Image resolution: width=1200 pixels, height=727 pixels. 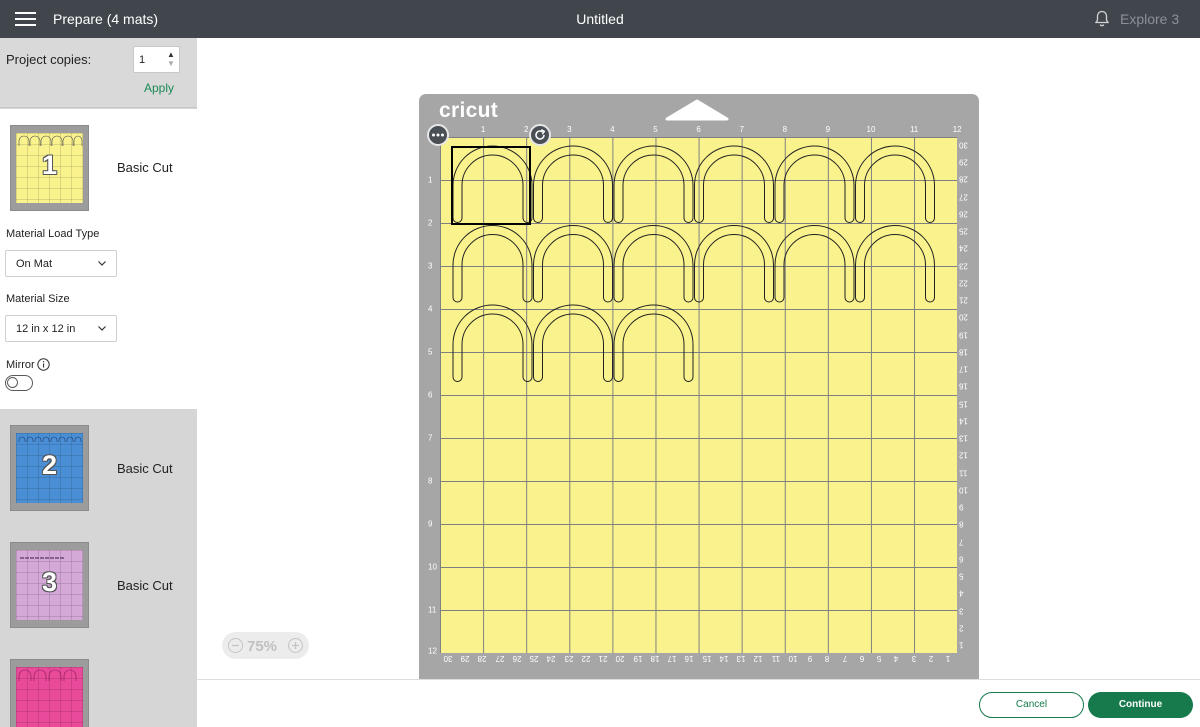 I want to click on ruler-tick-label: 11, so click(x=432, y=610).